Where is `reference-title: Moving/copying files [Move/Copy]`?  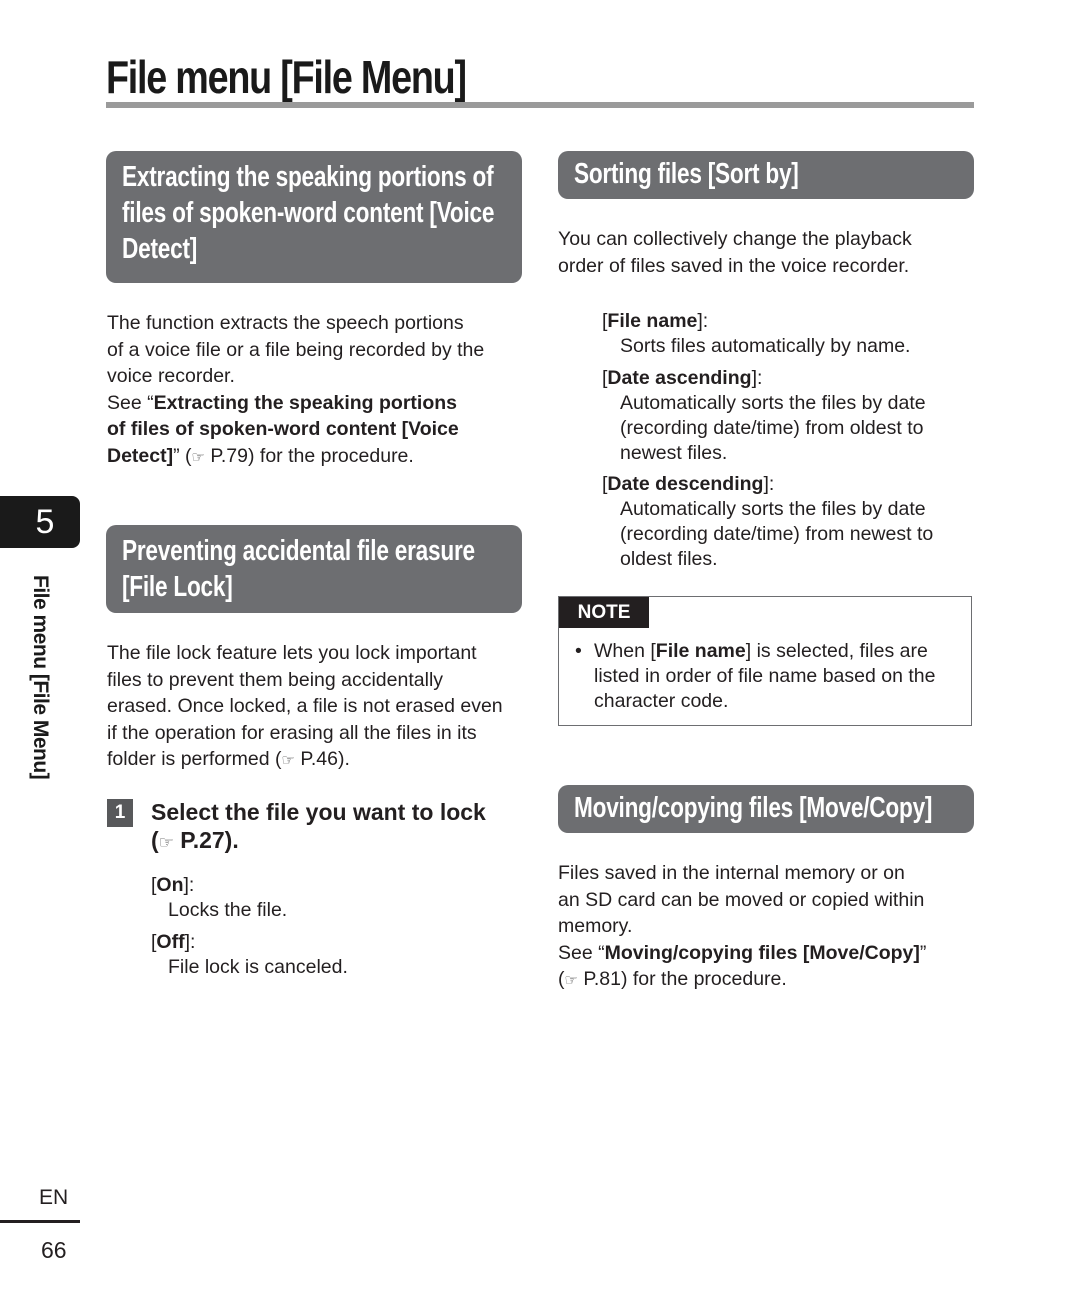
reference-title: Moving/copying files [Move/Copy] is located at coordinates (762, 952).